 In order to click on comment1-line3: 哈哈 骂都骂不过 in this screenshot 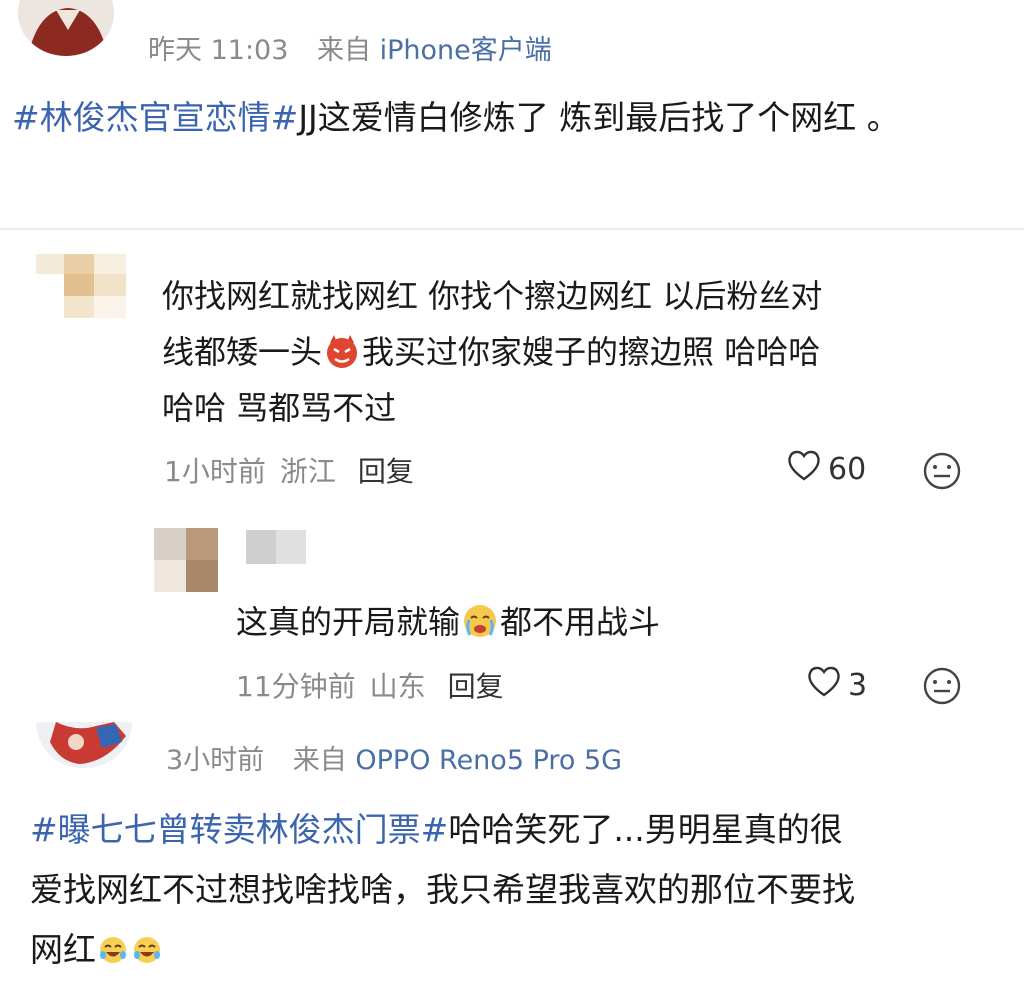, I will do `click(279, 408)`.